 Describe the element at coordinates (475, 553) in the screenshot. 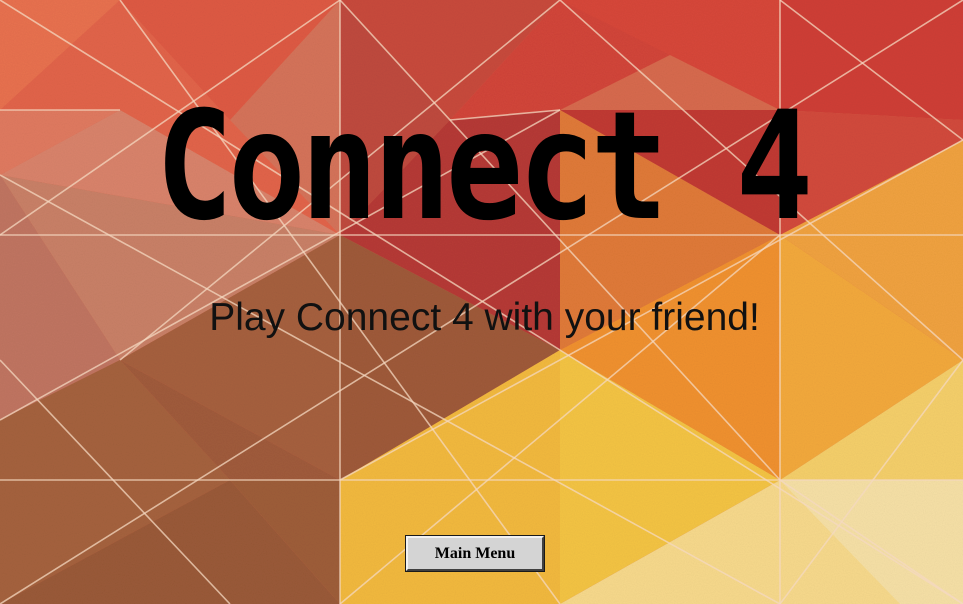

I see `main-menu-button: Main Menu` at that location.